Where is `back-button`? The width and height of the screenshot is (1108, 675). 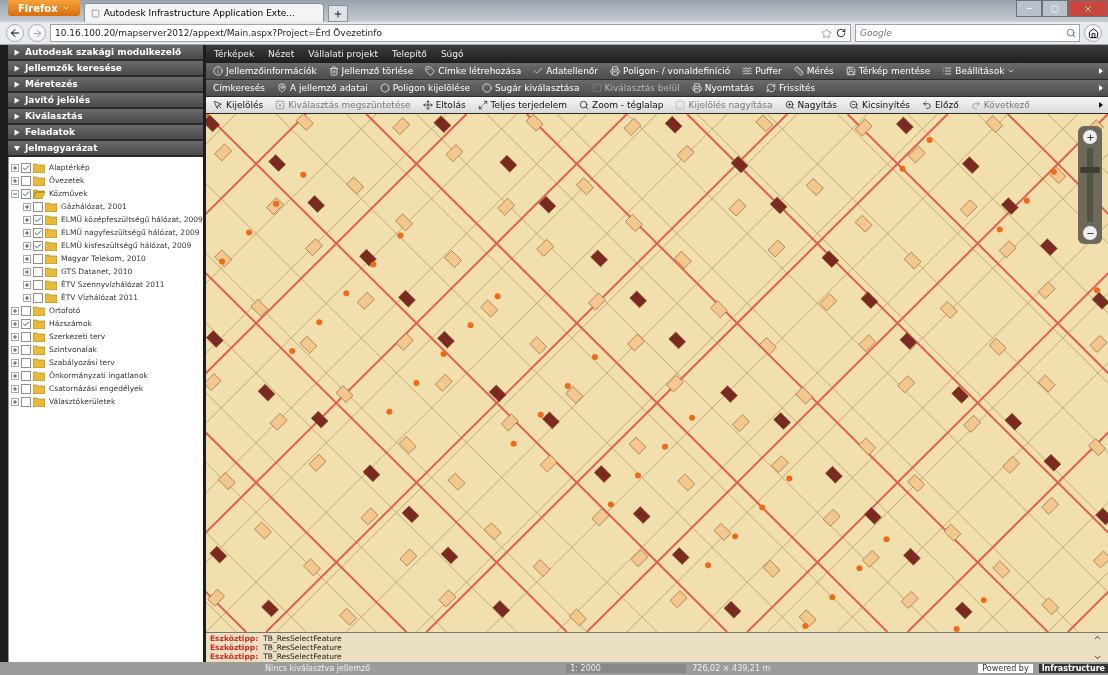 back-button is located at coordinates (15, 33).